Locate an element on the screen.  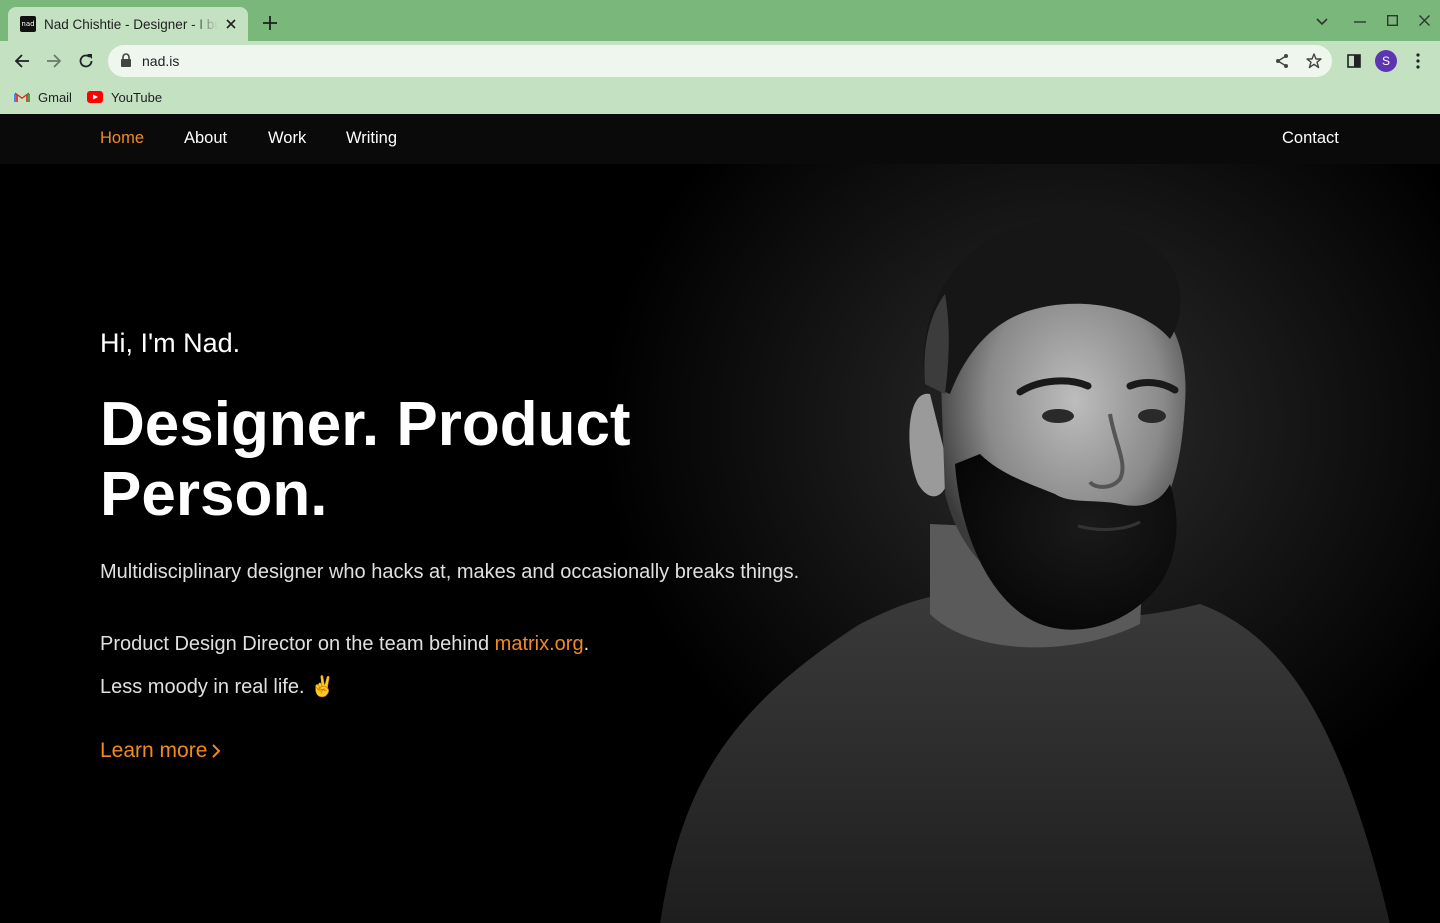
tab-title: Nad Chishtie - Designer - I build things is located at coordinates (131, 24).